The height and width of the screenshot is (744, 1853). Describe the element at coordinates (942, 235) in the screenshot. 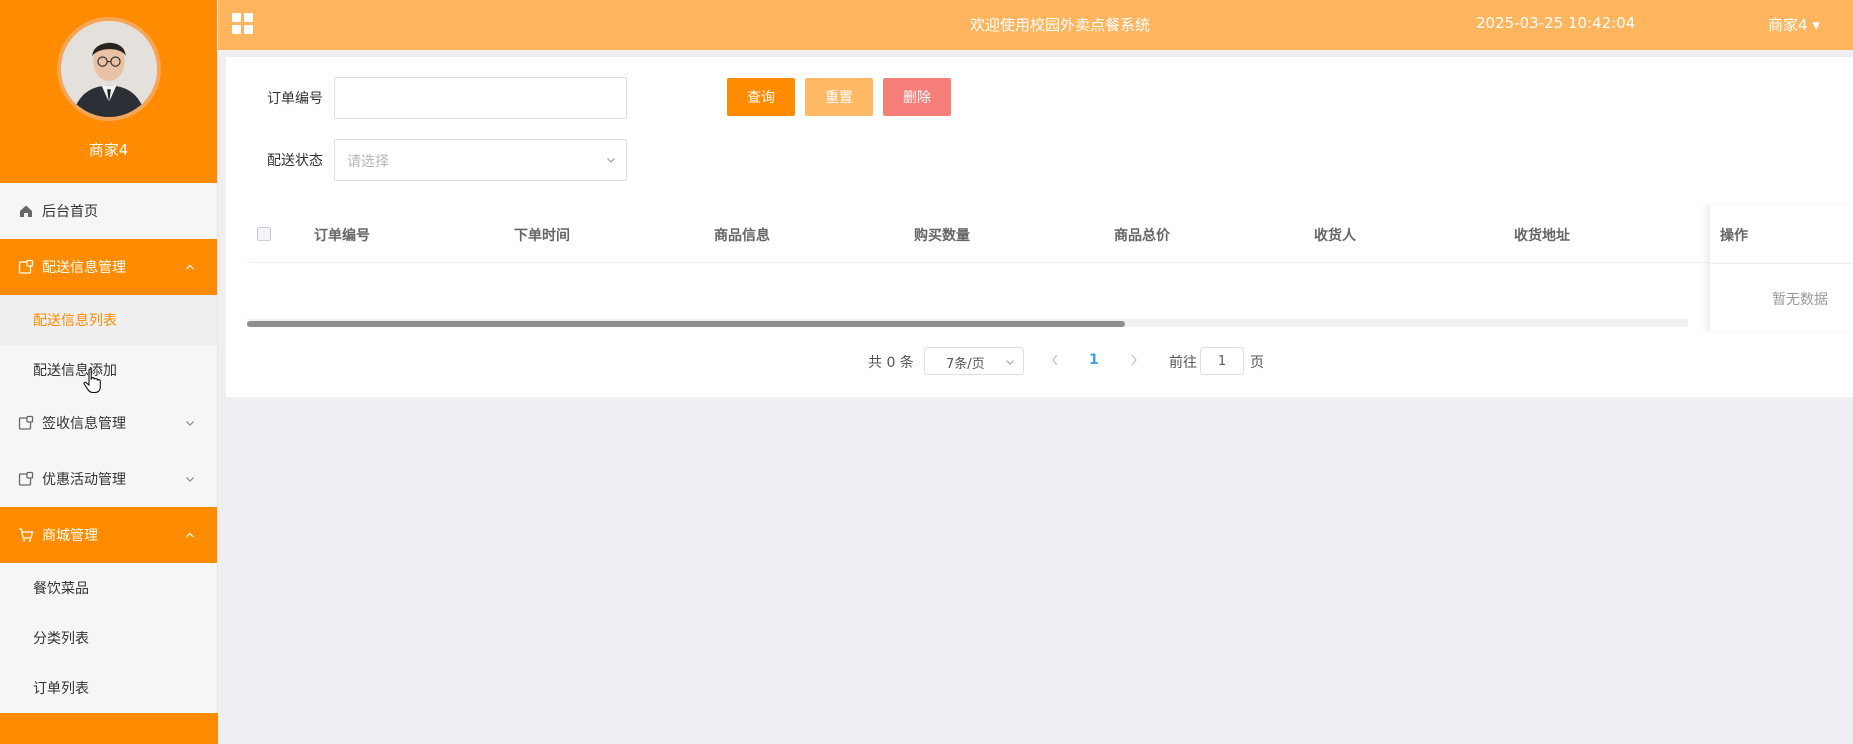

I see `column-header: 购买数量` at that location.